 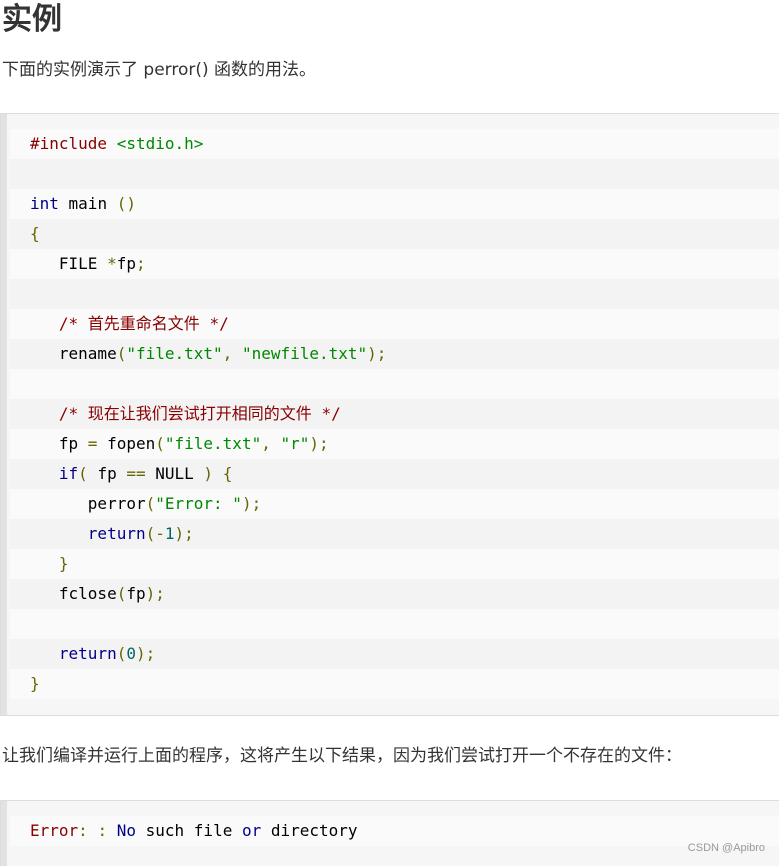 I want to click on code-token: ), so click(x=208, y=473).